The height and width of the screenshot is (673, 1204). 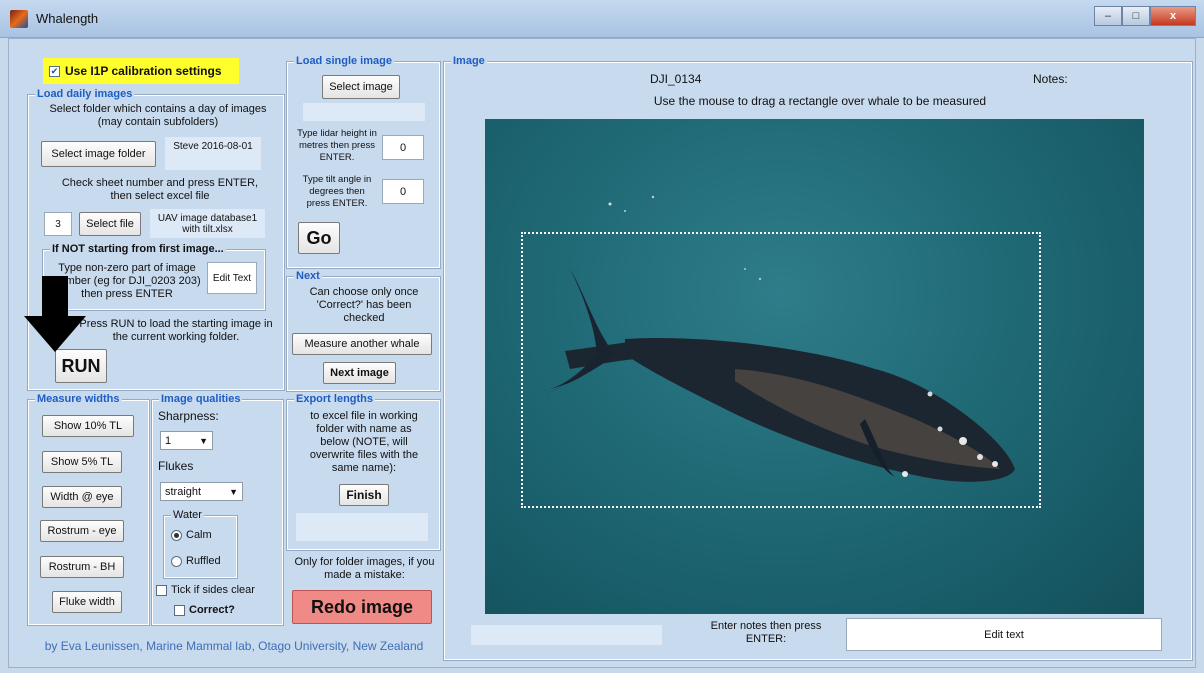 What do you see at coordinates (87, 602) in the screenshot?
I see `fluke-width-button: Fluke width` at bounding box center [87, 602].